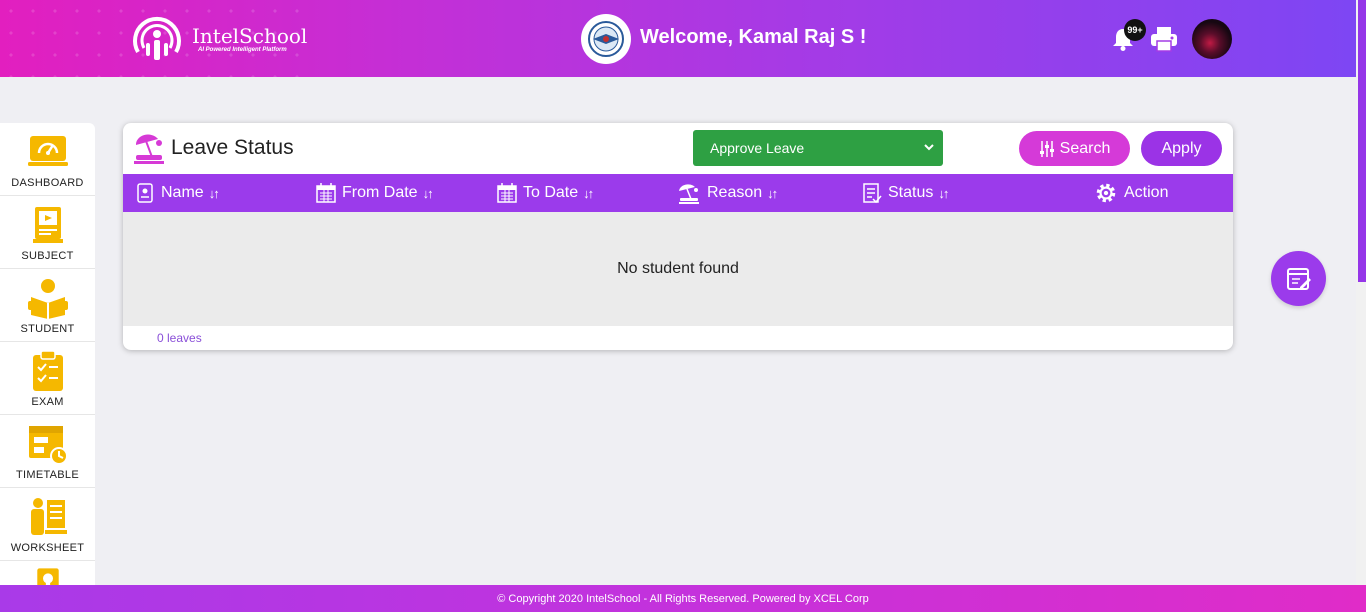  What do you see at coordinates (47, 151) in the screenshot?
I see `dashboard-icon` at bounding box center [47, 151].